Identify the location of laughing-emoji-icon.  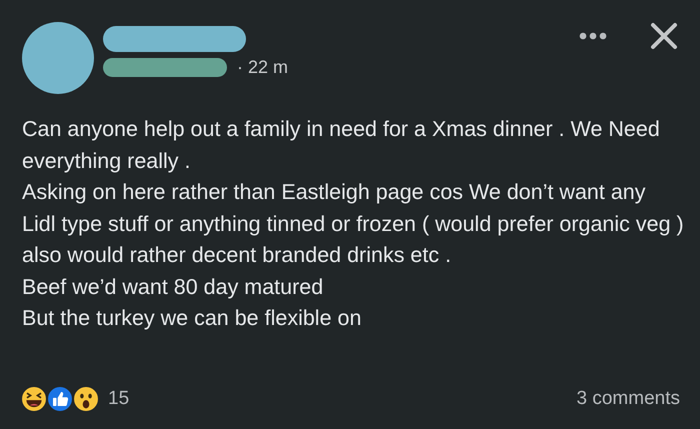
(34, 399).